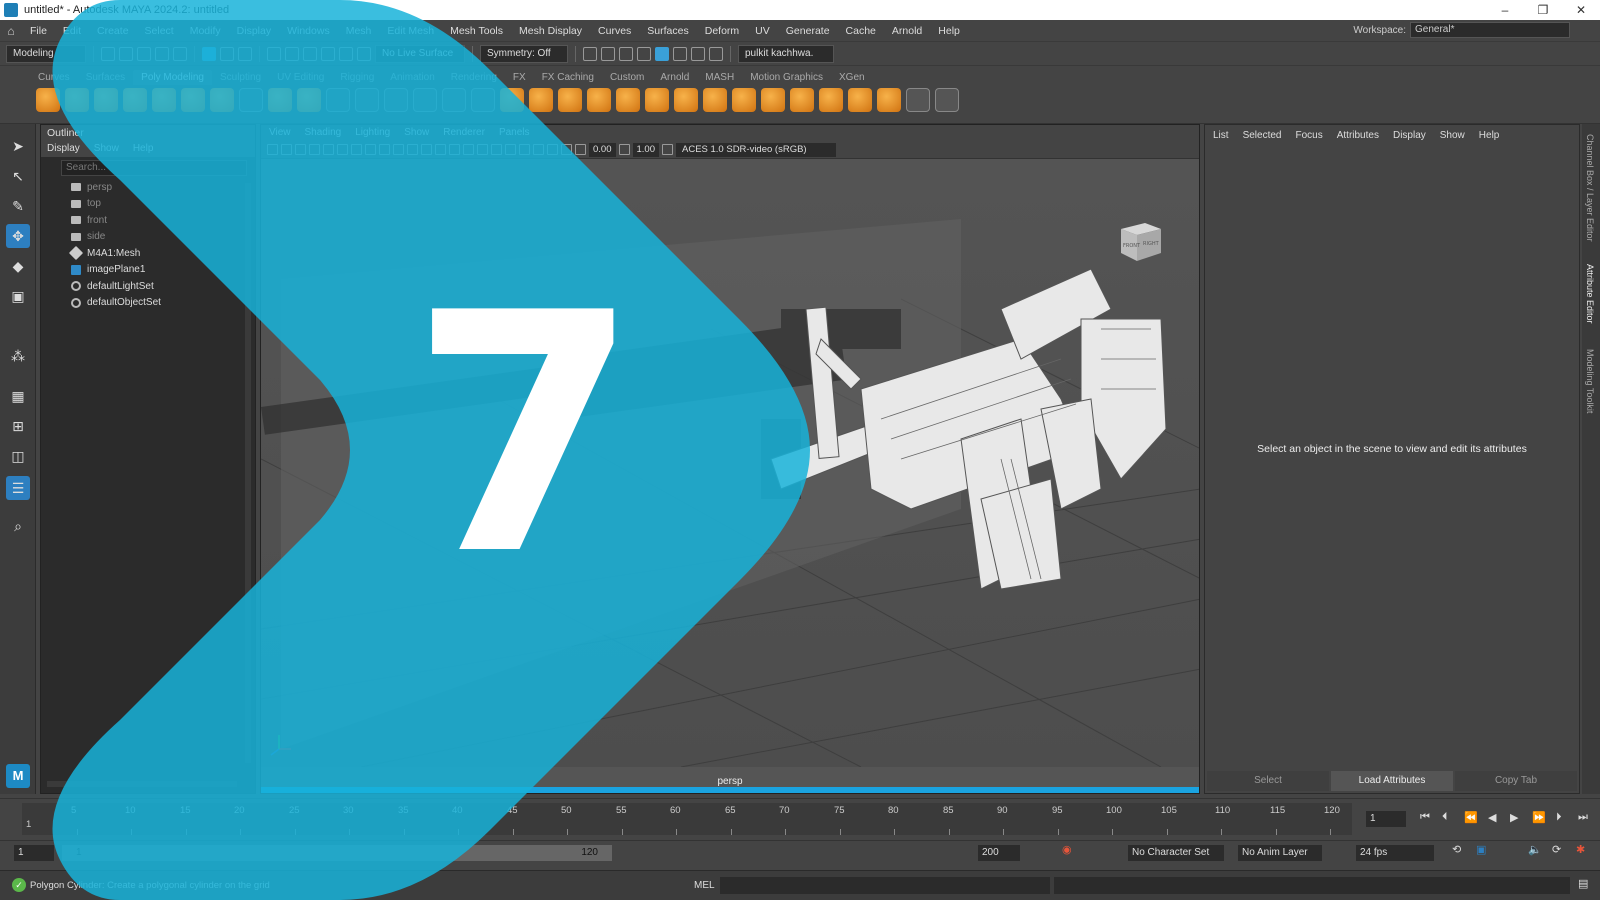 Image resolution: width=1600 pixels, height=900 pixels. What do you see at coordinates (1590, 188) in the screenshot?
I see `tab-channel-box: Channel Box / Layer Editor` at bounding box center [1590, 188].